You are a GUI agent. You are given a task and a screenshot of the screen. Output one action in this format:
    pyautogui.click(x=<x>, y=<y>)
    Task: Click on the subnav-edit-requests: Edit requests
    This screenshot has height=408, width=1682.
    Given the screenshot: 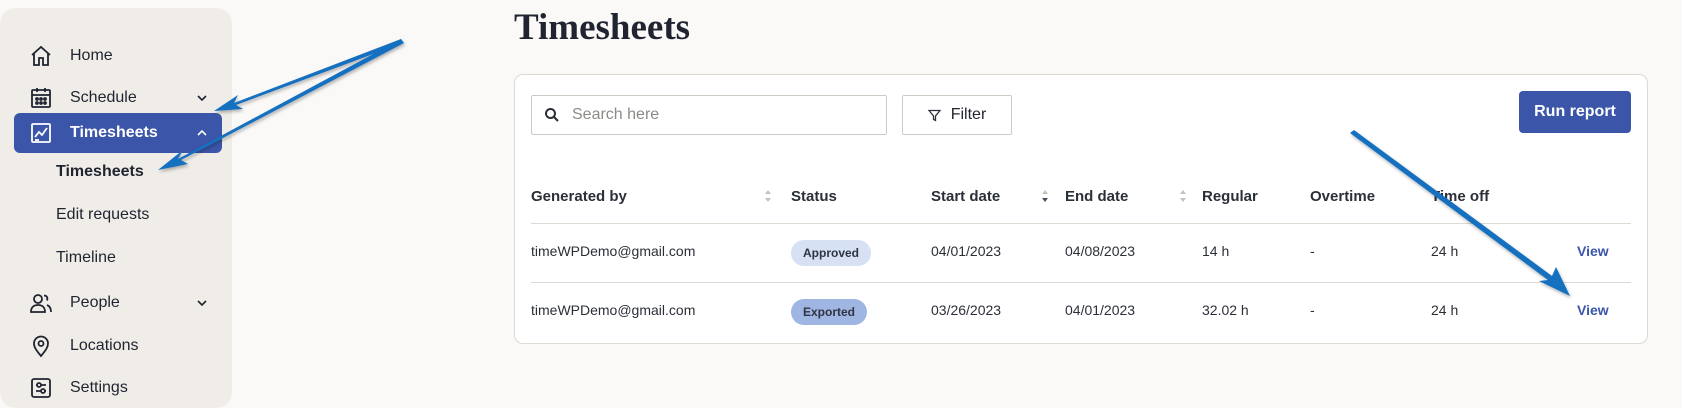 What is the action you would take?
    pyautogui.click(x=102, y=215)
    